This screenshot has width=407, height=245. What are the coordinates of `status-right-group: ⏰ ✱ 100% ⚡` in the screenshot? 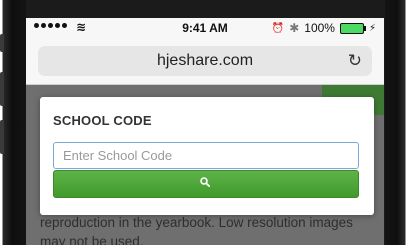 It's located at (324, 28).